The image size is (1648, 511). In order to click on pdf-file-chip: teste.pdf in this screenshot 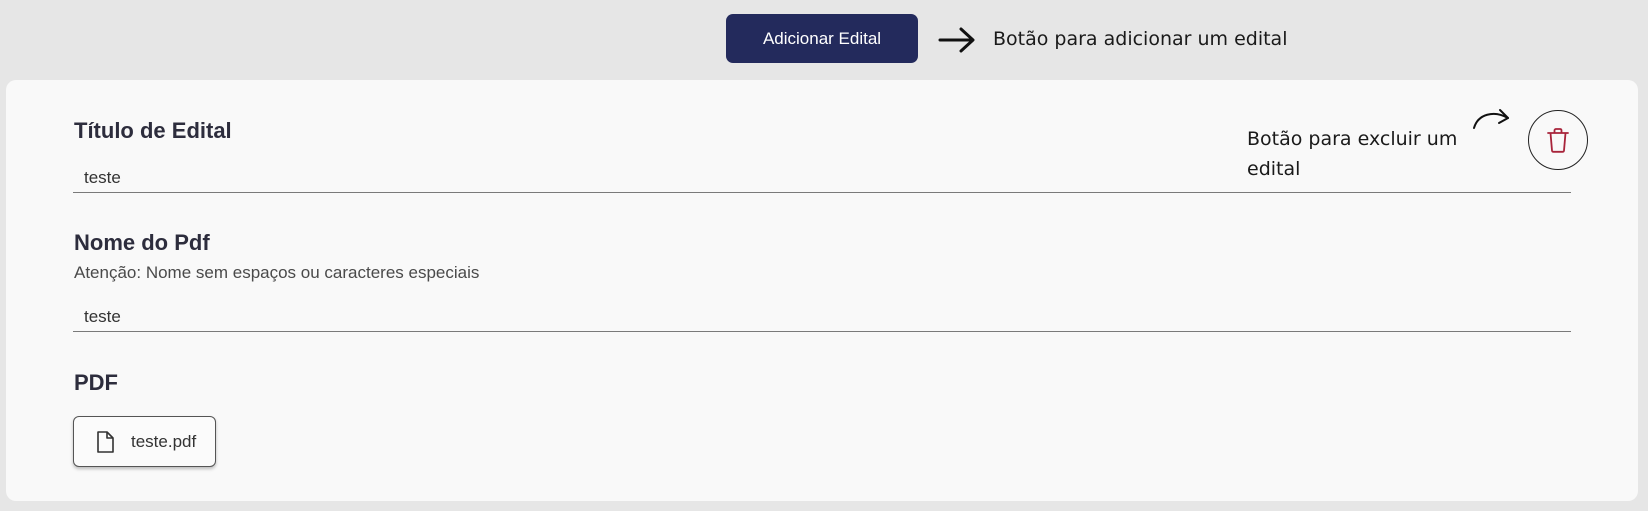, I will do `click(144, 441)`.